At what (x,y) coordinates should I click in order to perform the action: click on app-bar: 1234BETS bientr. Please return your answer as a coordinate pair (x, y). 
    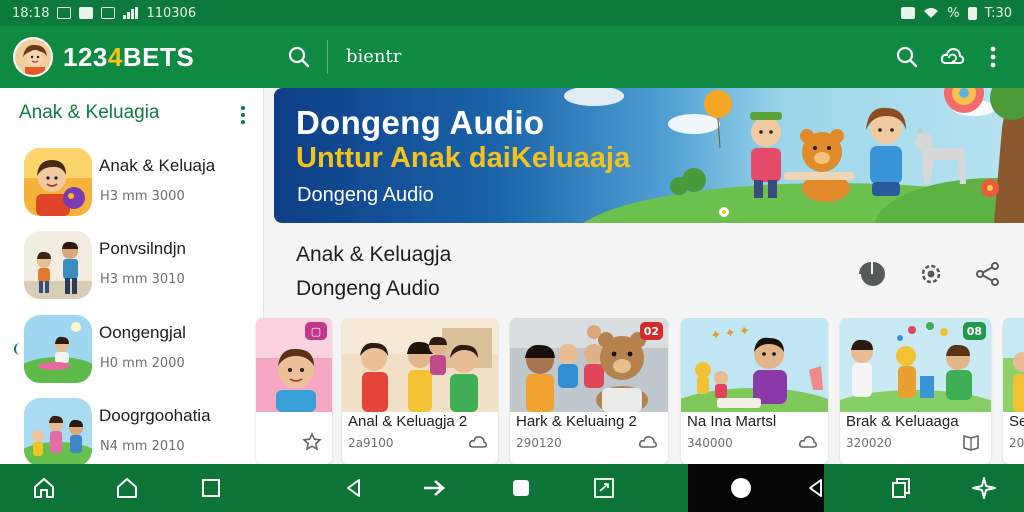
    Looking at the image, I should click on (512, 57).